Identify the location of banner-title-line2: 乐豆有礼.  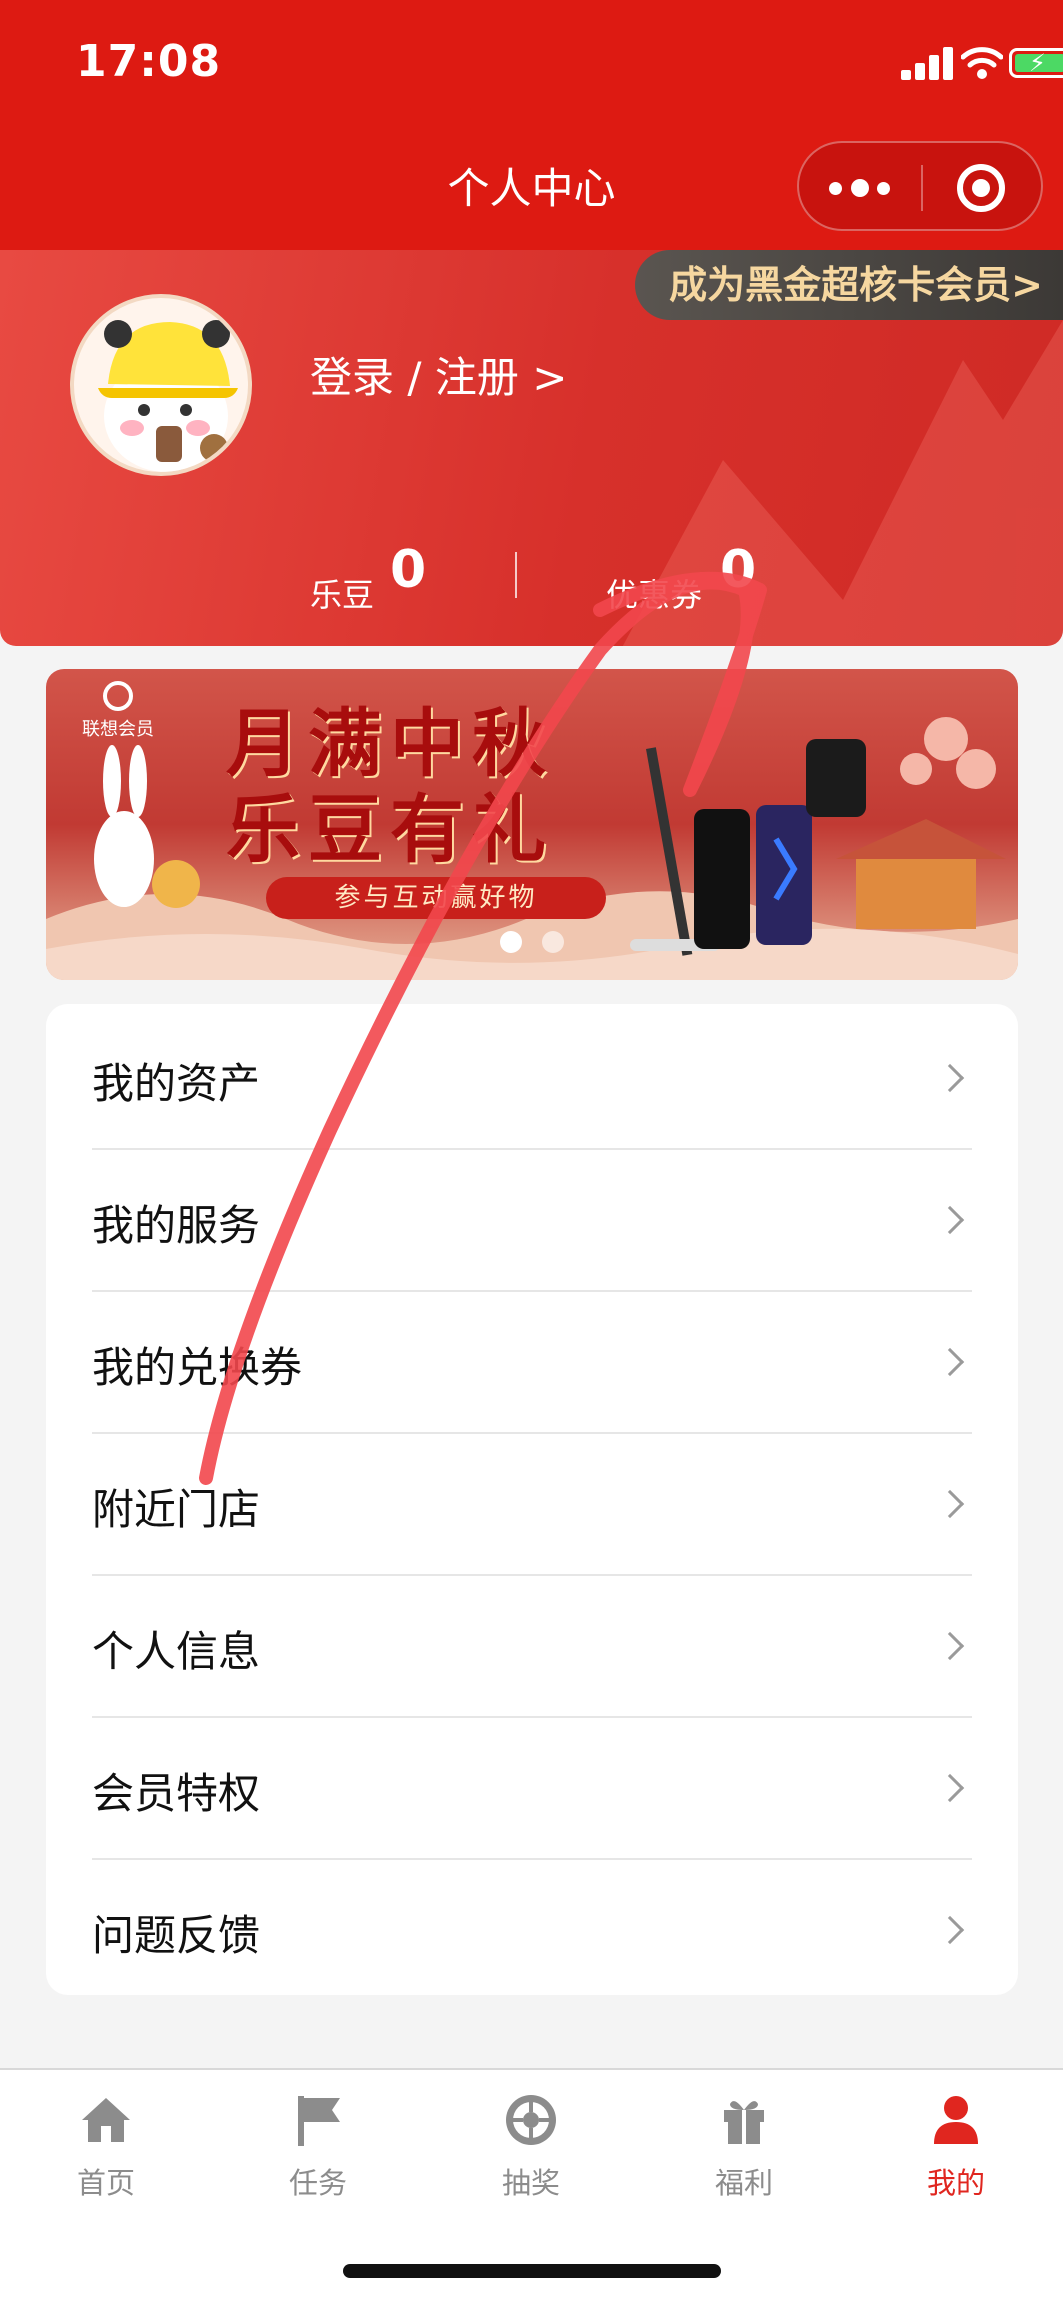
(390, 830).